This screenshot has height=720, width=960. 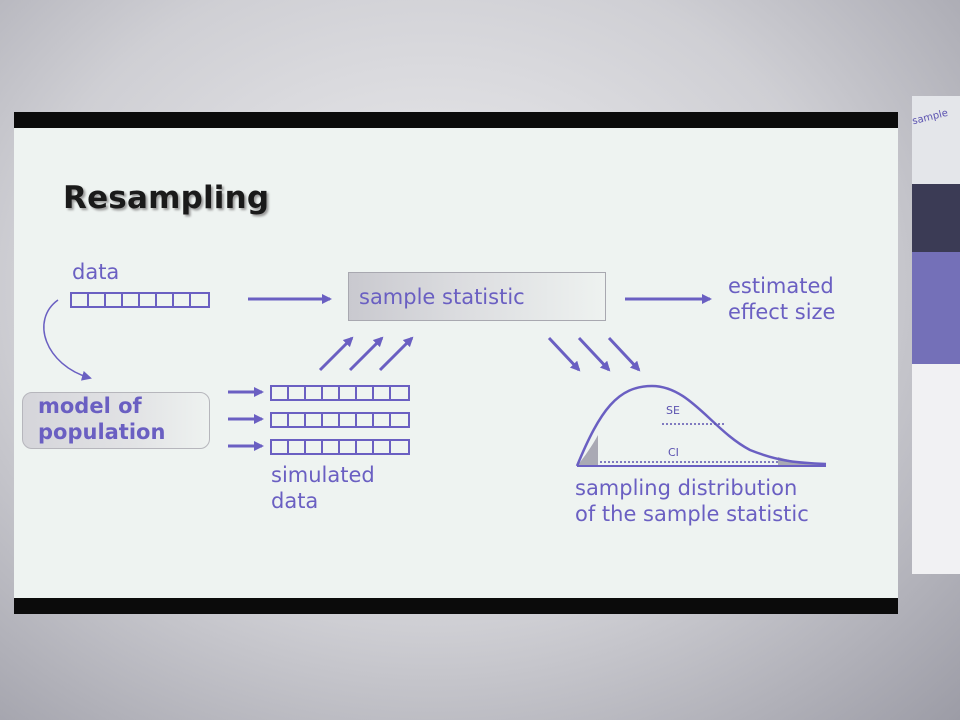 What do you see at coordinates (701, 425) in the screenshot?
I see `sampling-distribution-curve` at bounding box center [701, 425].